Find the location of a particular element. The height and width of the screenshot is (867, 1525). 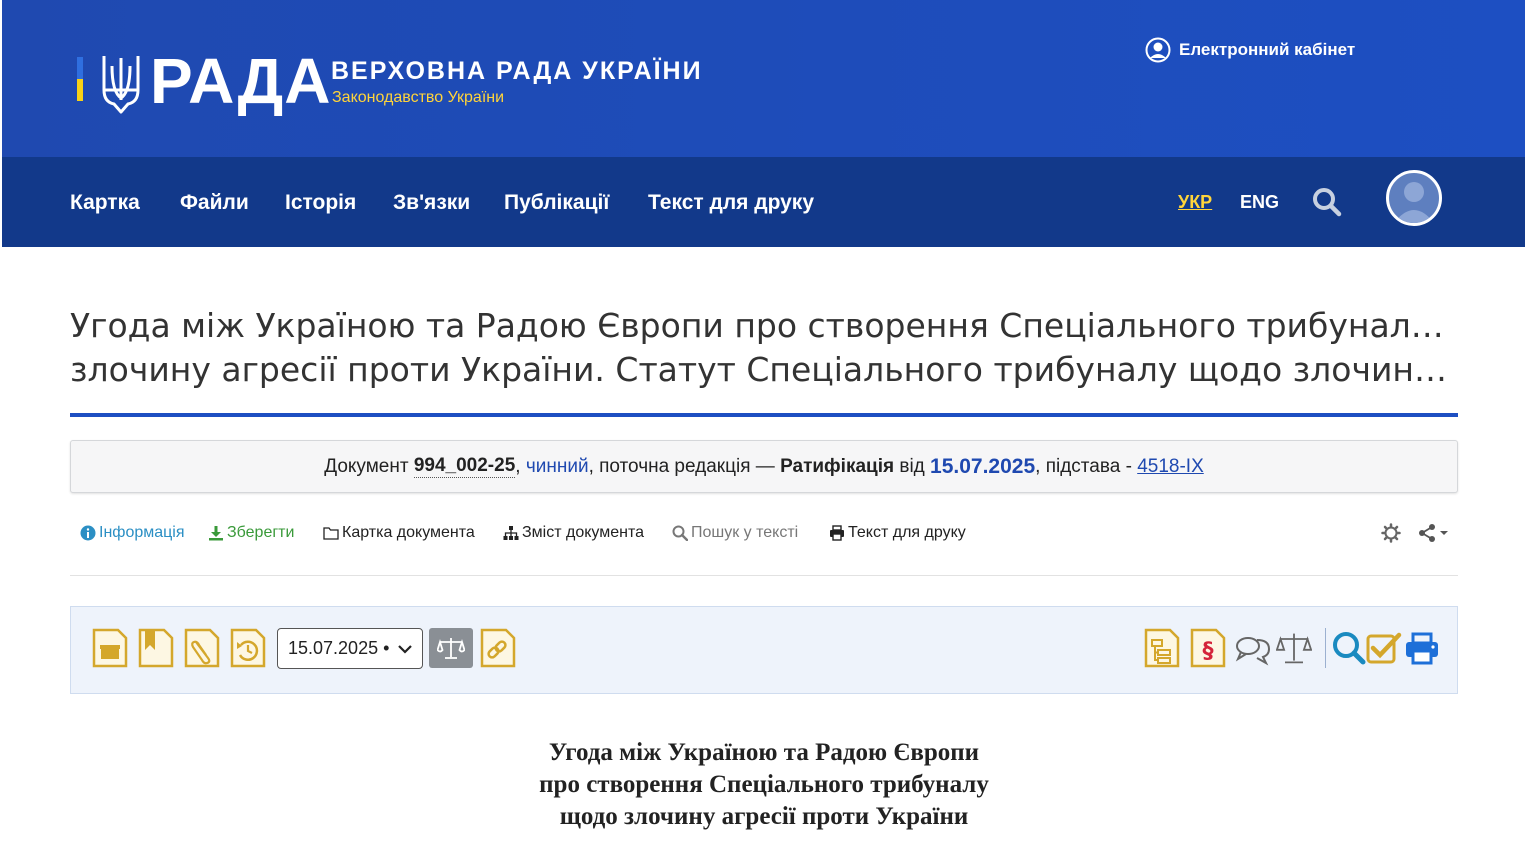

nav-item-history: Історія is located at coordinates (320, 203).